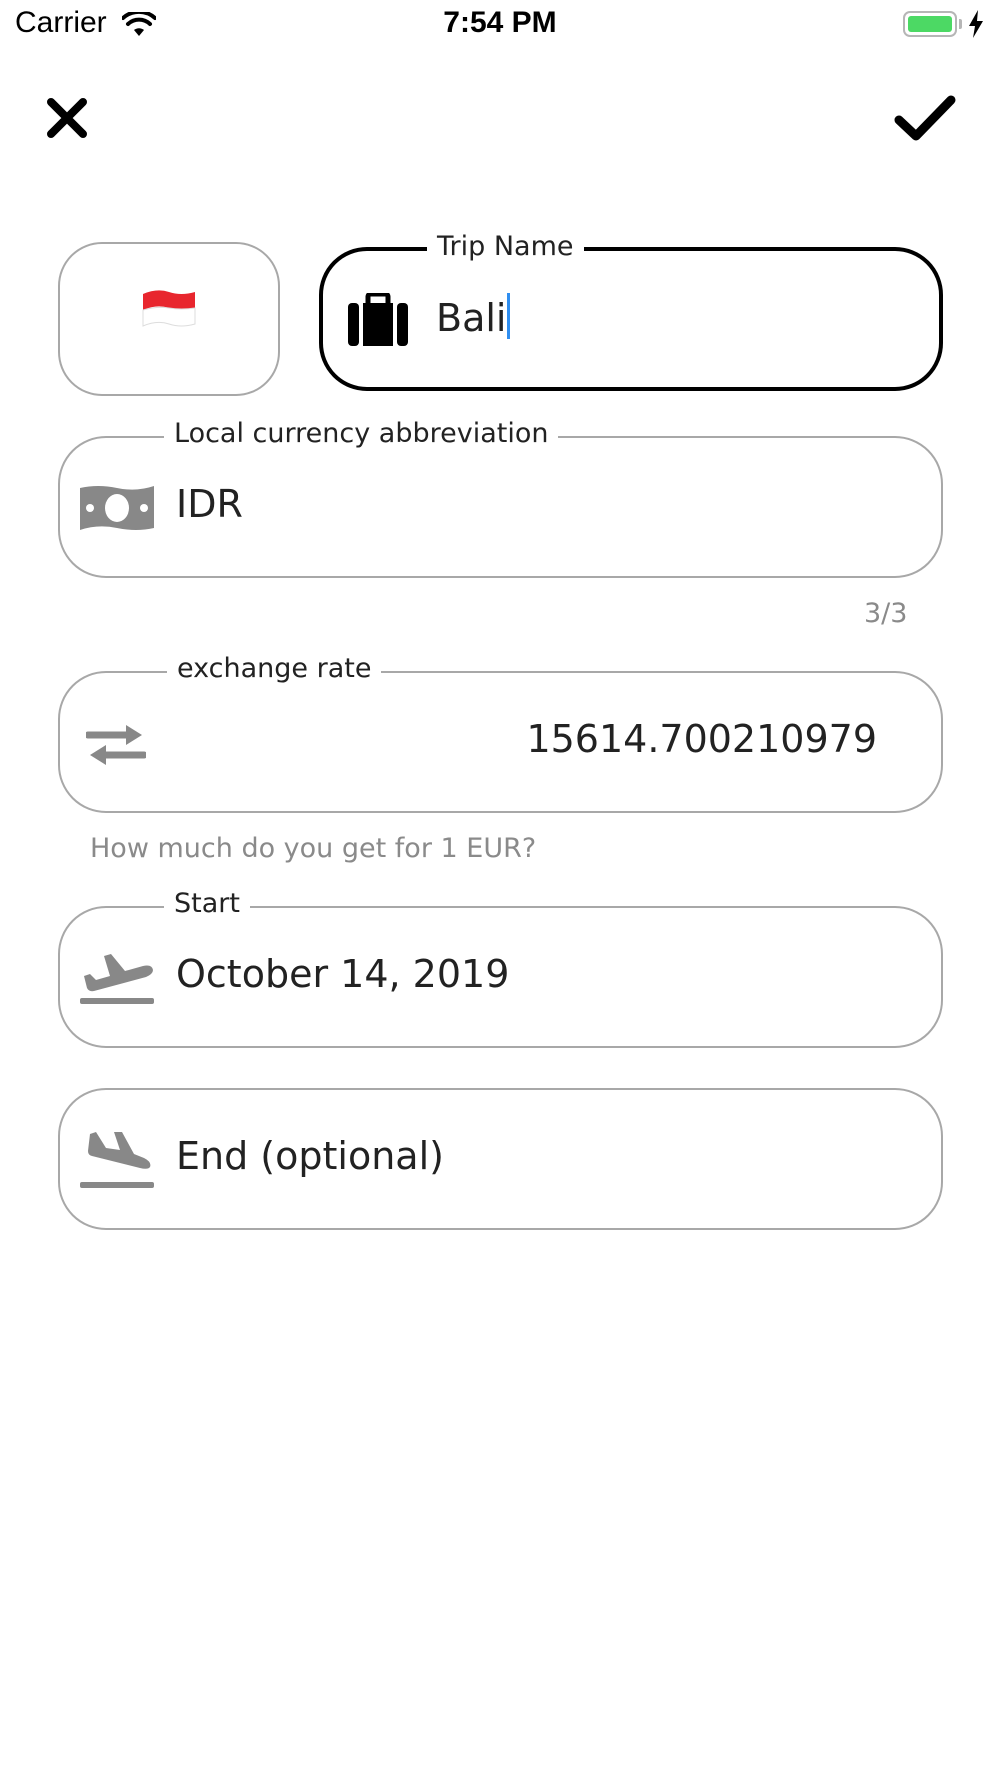 This screenshot has width=1000, height=1778. What do you see at coordinates (274, 668) in the screenshot?
I see `exchange-rate-label: exchange rate` at bounding box center [274, 668].